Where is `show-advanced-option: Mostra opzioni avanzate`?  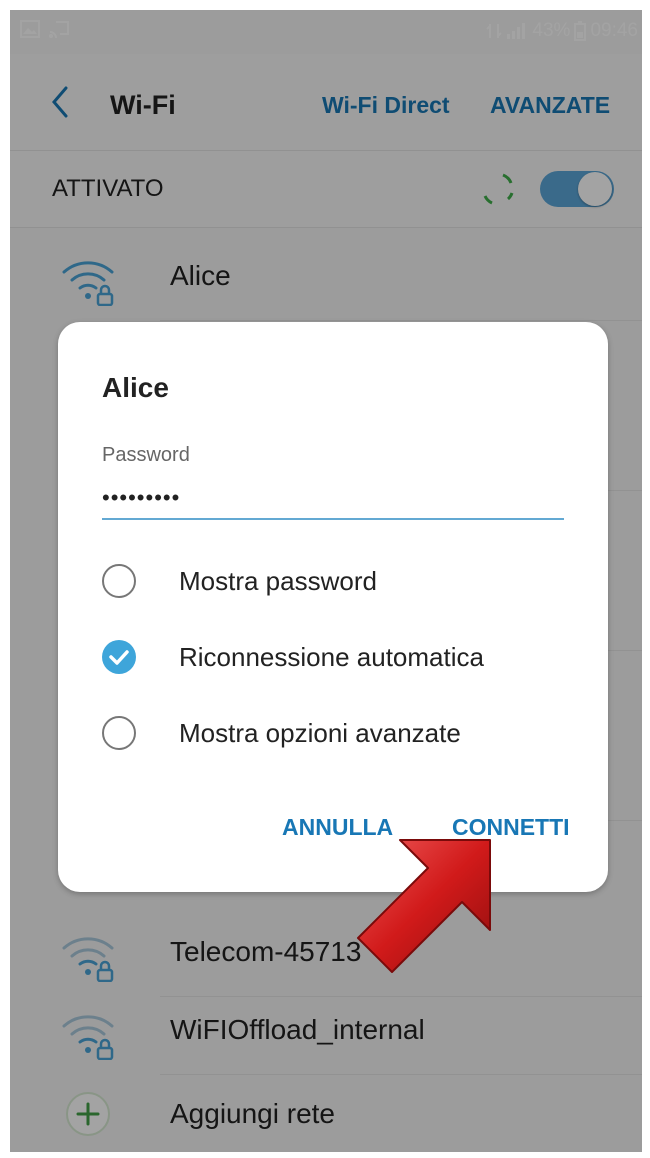 show-advanced-option: Mostra opzioni avanzate is located at coordinates (342, 735).